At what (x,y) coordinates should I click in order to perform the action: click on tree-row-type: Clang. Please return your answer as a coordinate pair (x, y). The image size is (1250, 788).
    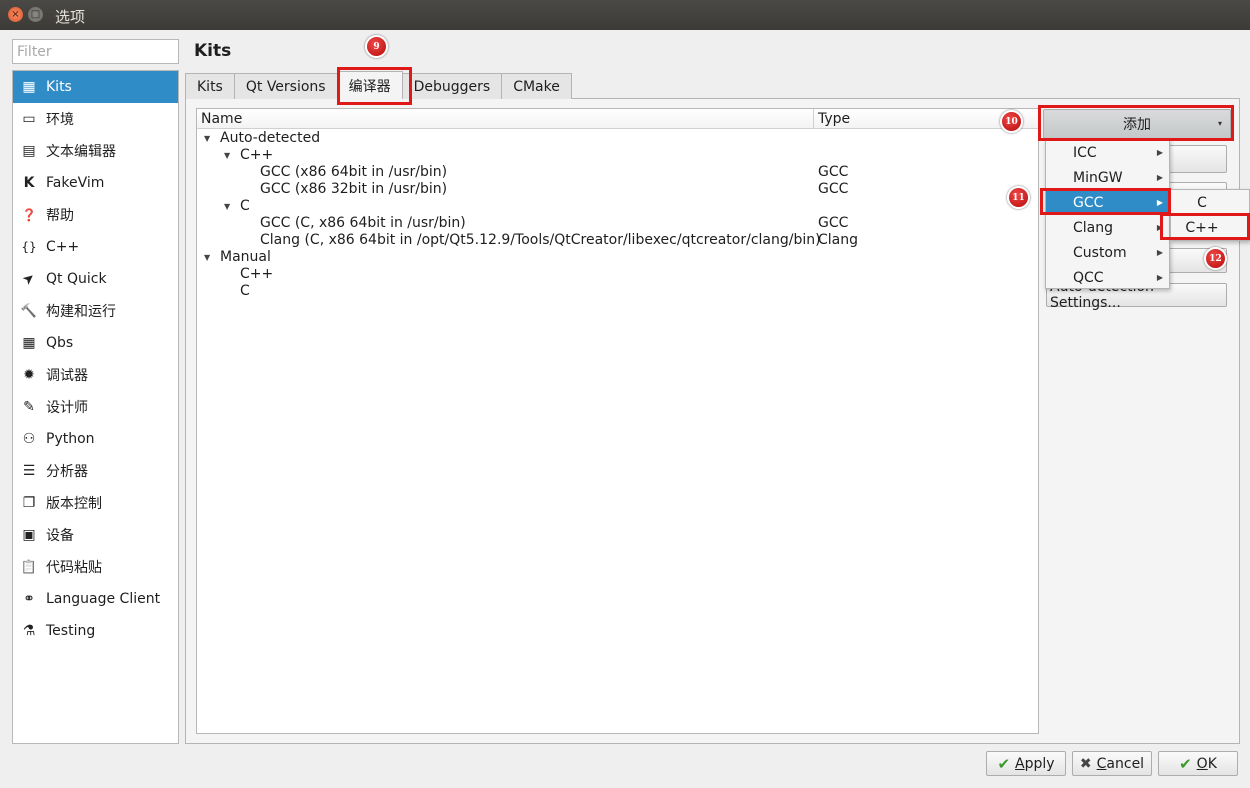
    Looking at the image, I should click on (838, 240).